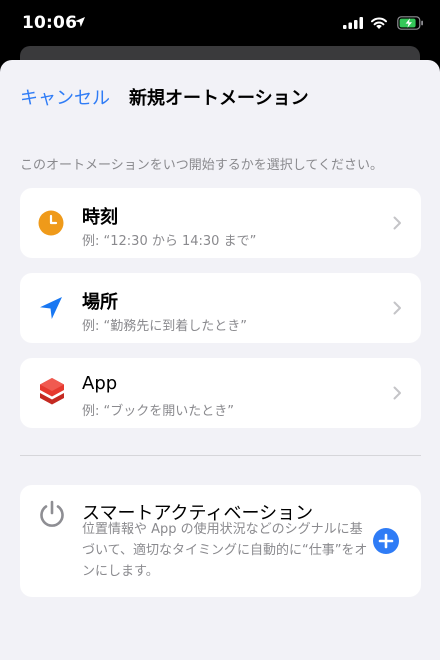 The width and height of the screenshot is (440, 660). I want to click on battery-charging-icon, so click(410, 23).